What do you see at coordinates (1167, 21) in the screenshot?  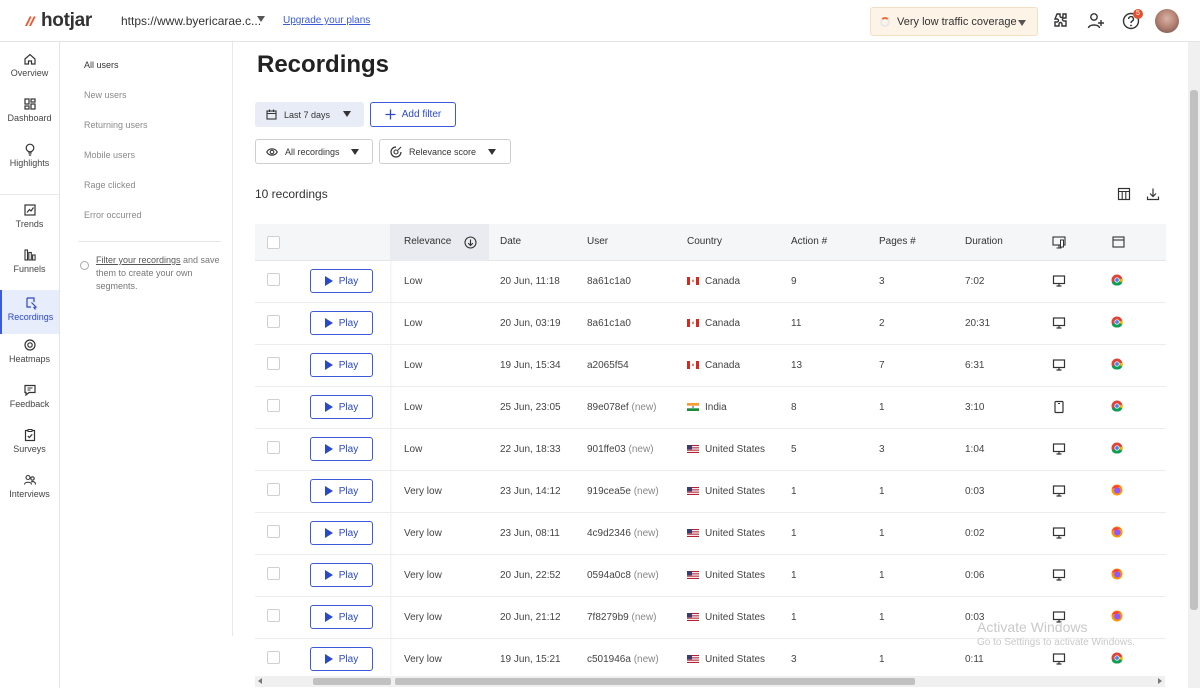 I see `user-avatar` at bounding box center [1167, 21].